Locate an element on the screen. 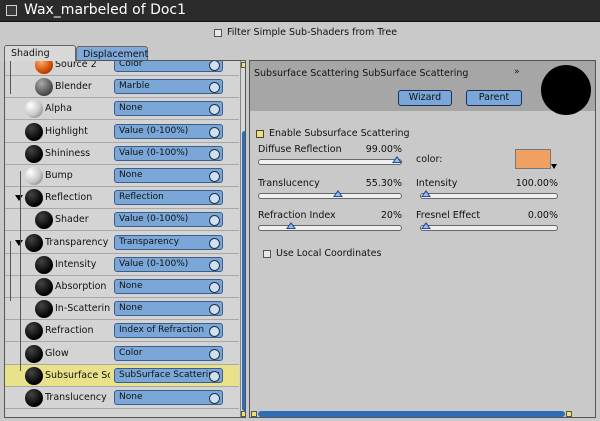 This screenshot has height=421, width=600. enable-label: Enable Subsurface Scattering is located at coordinates (339, 133).